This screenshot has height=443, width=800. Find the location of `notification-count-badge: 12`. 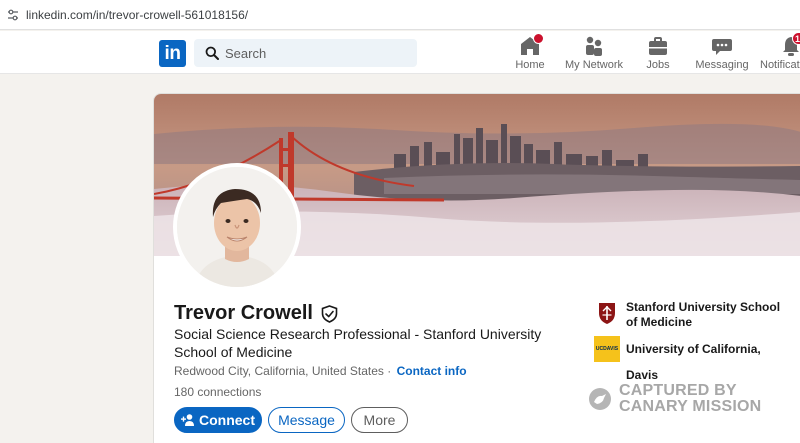

notification-count-badge: 12 is located at coordinates (796, 38).